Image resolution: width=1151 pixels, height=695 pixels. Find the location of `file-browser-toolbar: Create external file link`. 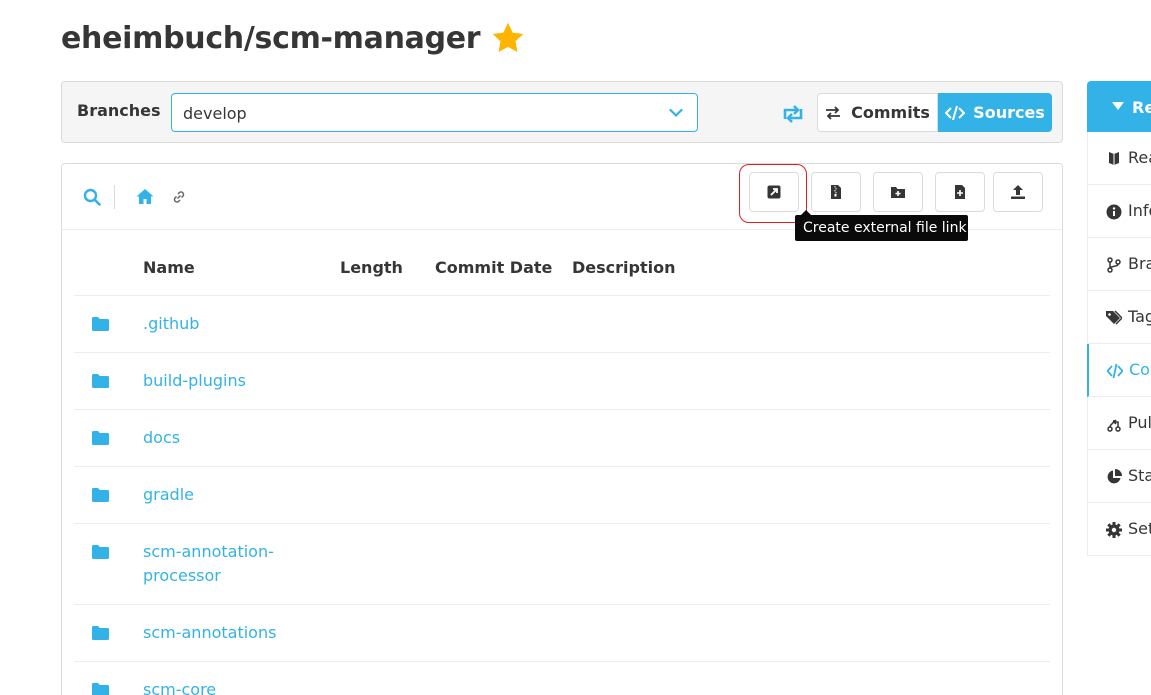

file-browser-toolbar: Create external file link is located at coordinates (562, 202).